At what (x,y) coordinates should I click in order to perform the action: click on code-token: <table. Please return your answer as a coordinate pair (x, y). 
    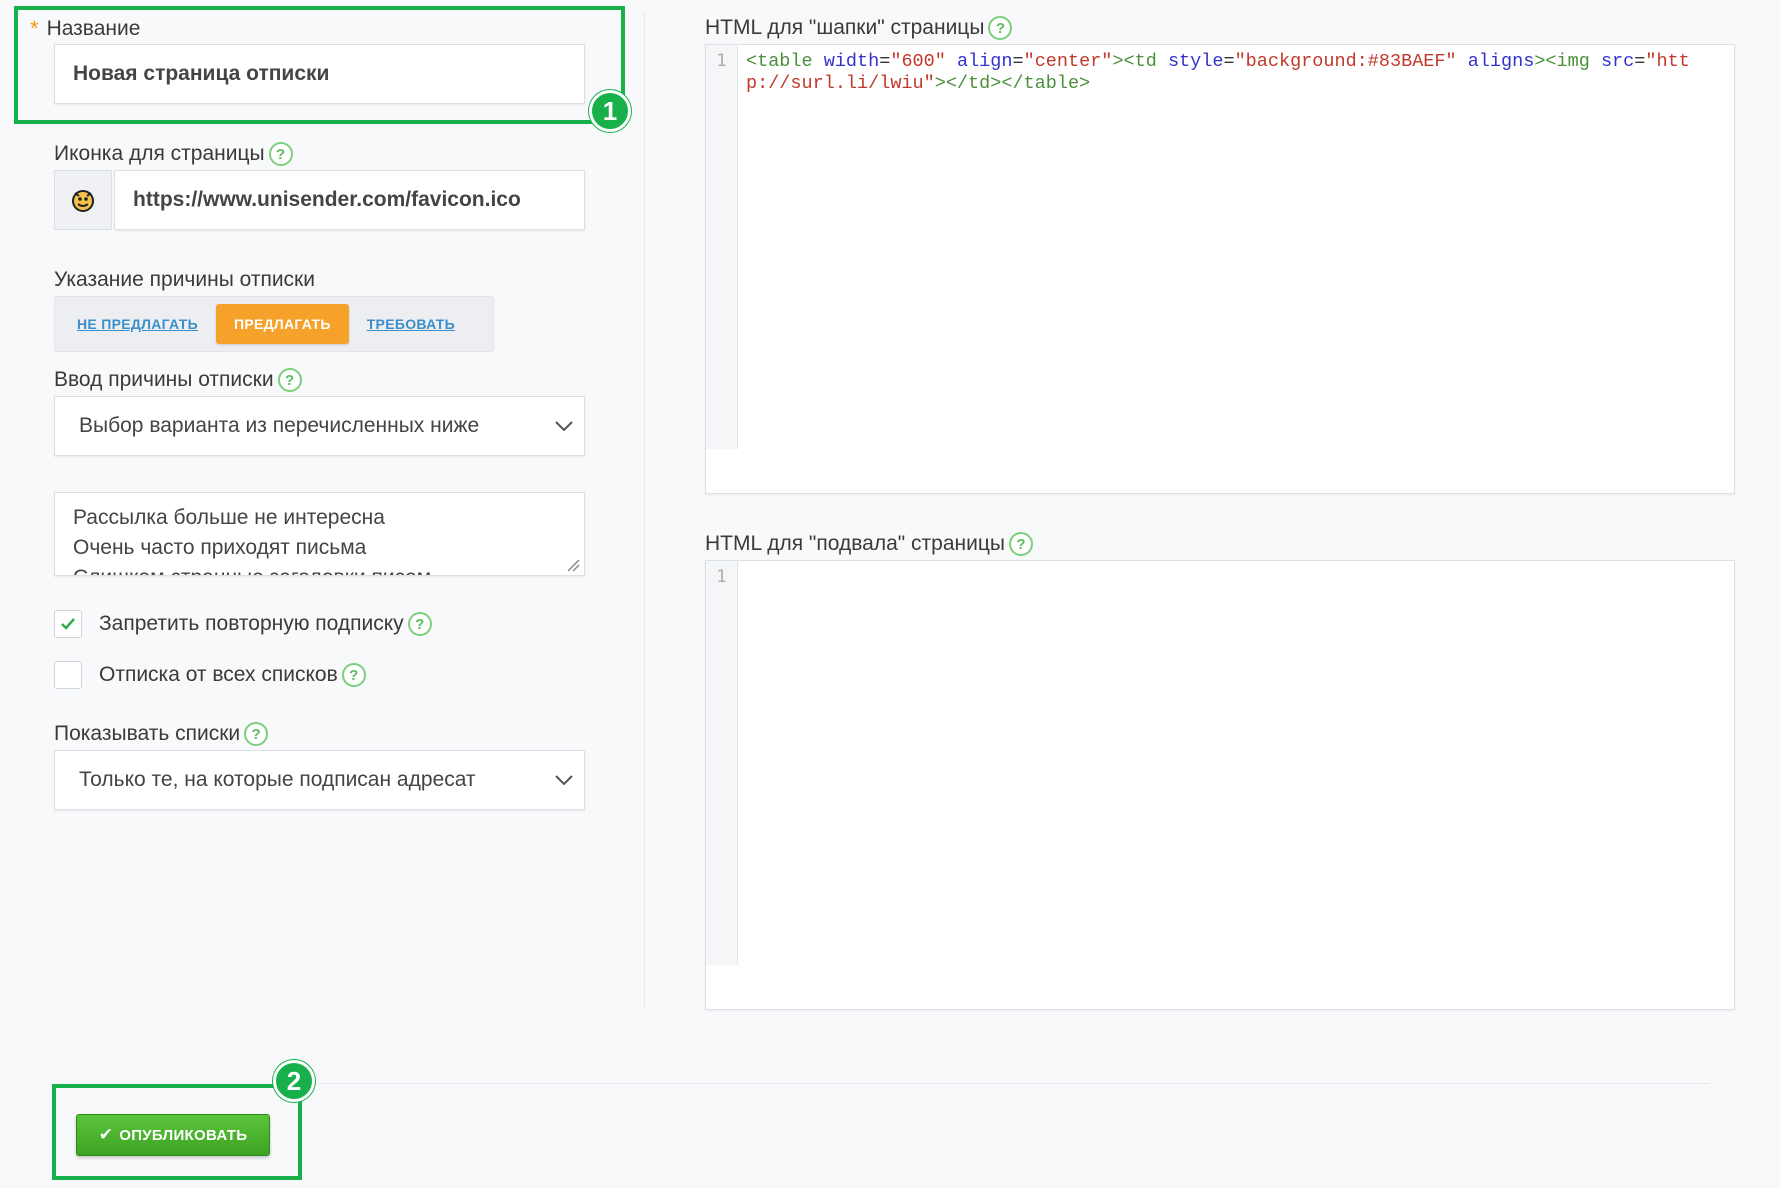
    Looking at the image, I should click on (785, 61).